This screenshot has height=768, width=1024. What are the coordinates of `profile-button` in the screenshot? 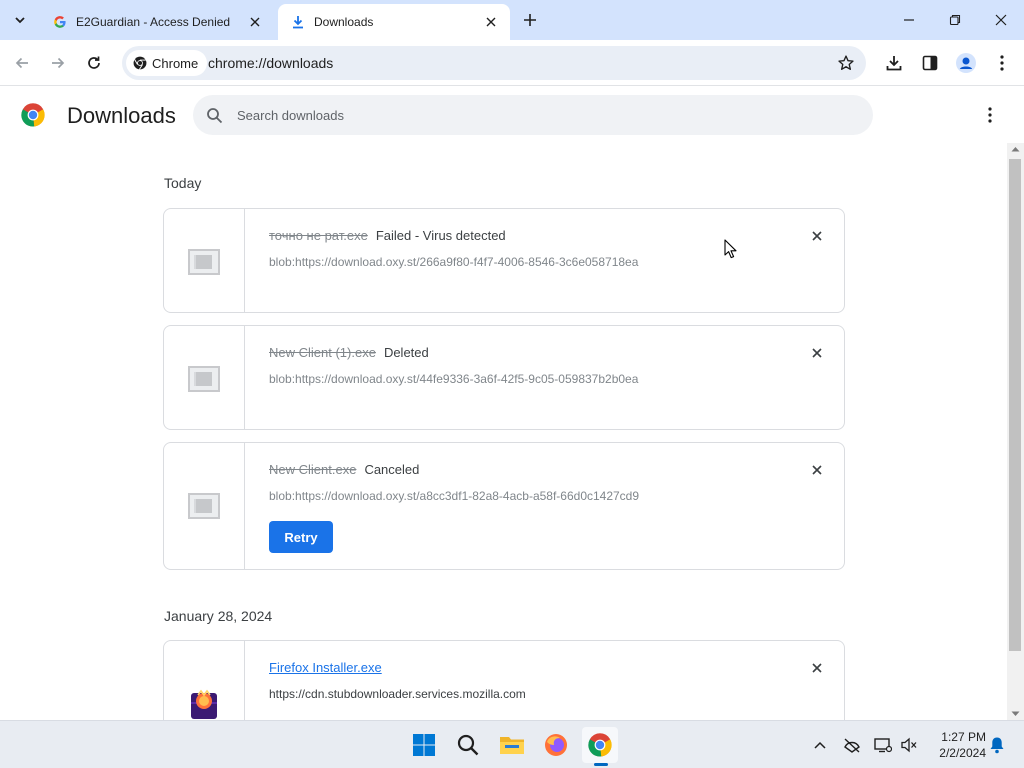 It's located at (966, 63).